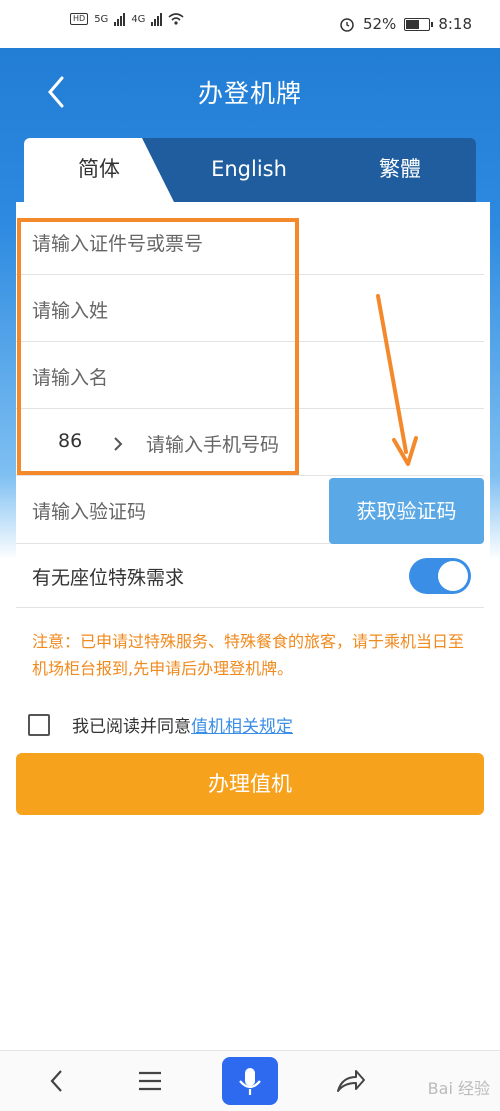  I want to click on get-code-button: 获取验证码, so click(406, 511).